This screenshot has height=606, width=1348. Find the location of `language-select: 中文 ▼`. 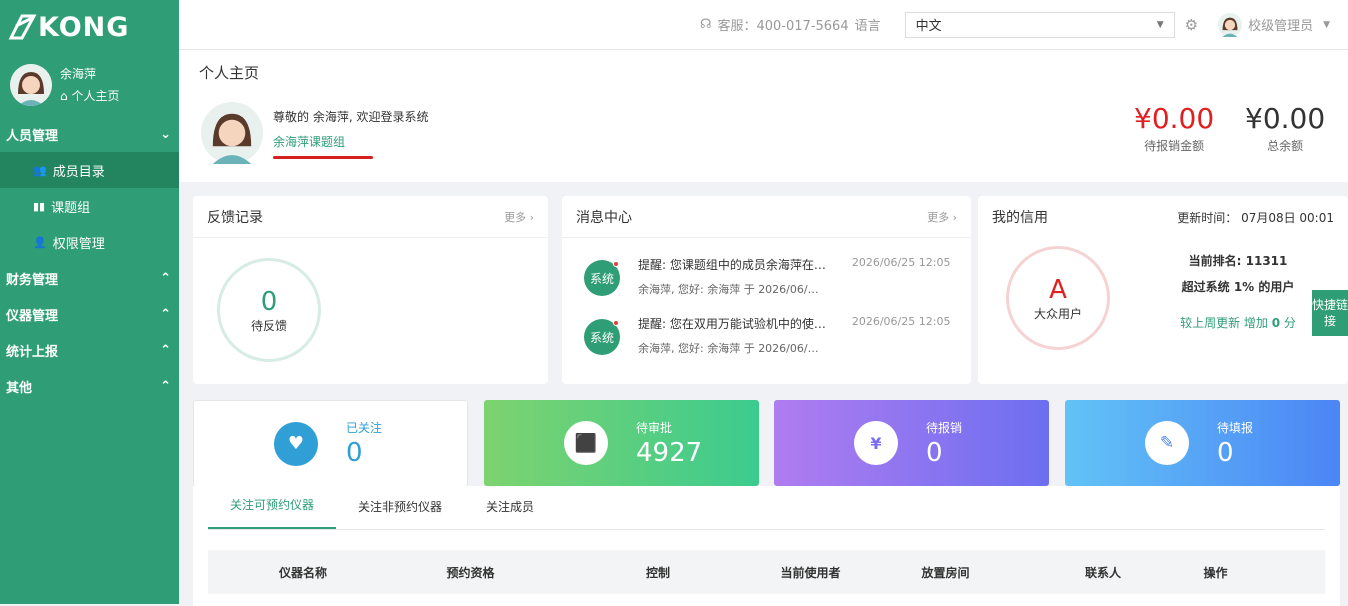

language-select: 中文 ▼ is located at coordinates (1040, 25).